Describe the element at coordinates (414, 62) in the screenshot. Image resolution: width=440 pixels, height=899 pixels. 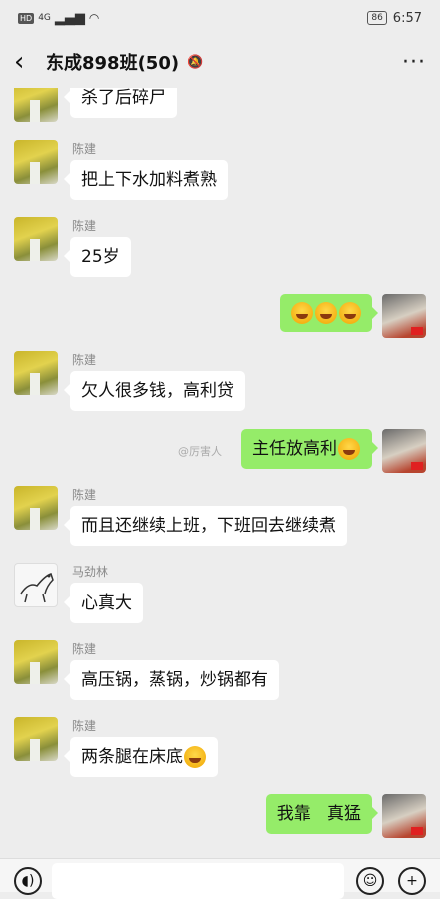
I see `more-icon: ···` at that location.